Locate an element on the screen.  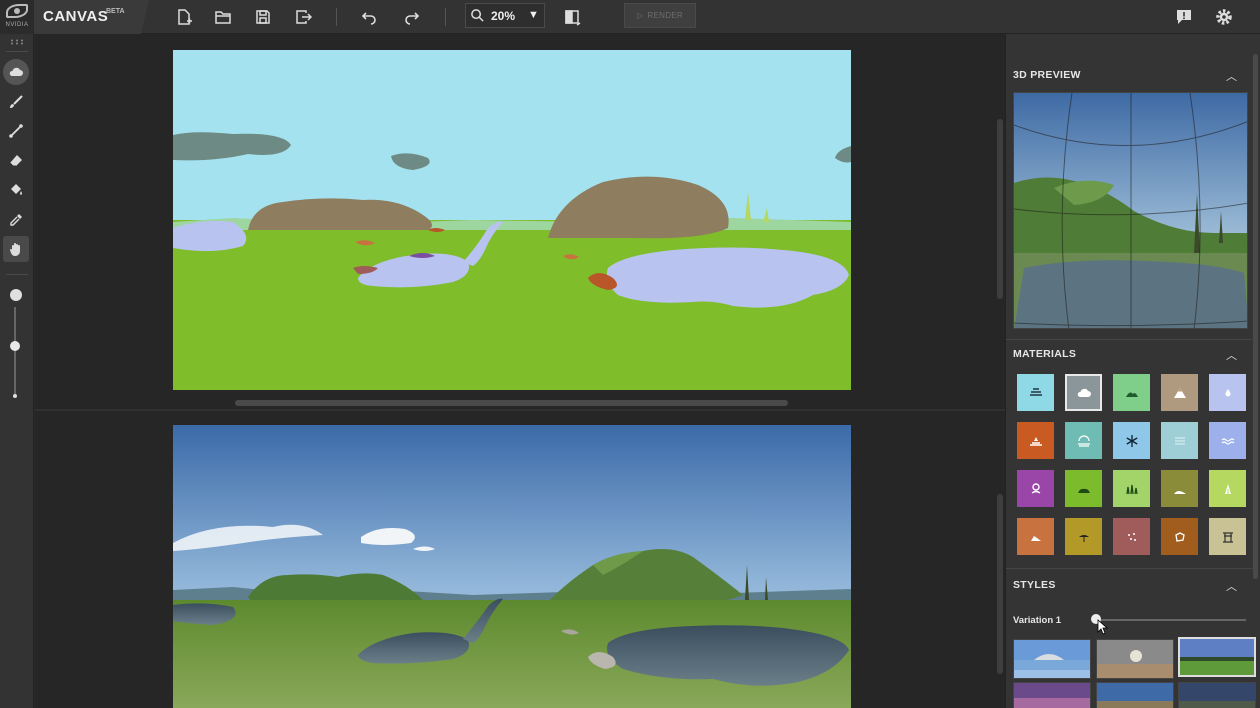
brush-size-small-icon is located at coordinates (15, 396).